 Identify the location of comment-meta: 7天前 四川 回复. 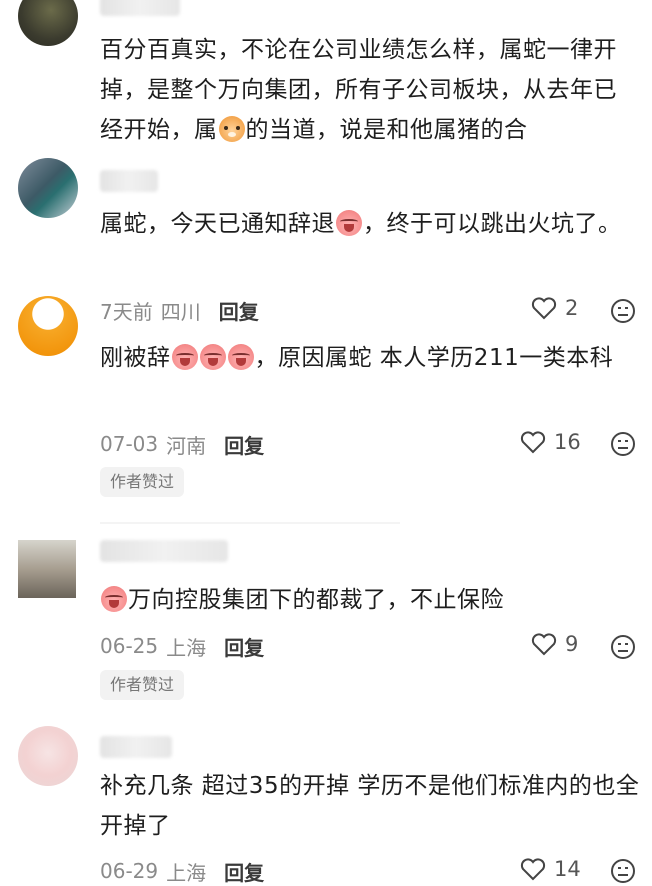
(179, 310).